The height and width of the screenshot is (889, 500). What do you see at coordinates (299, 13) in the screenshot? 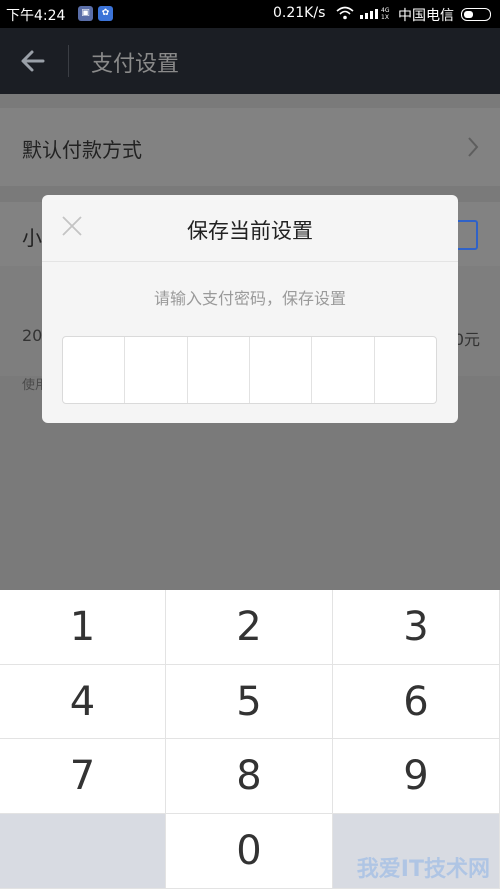
I see `network-speed: 0.21K/s` at bounding box center [299, 13].